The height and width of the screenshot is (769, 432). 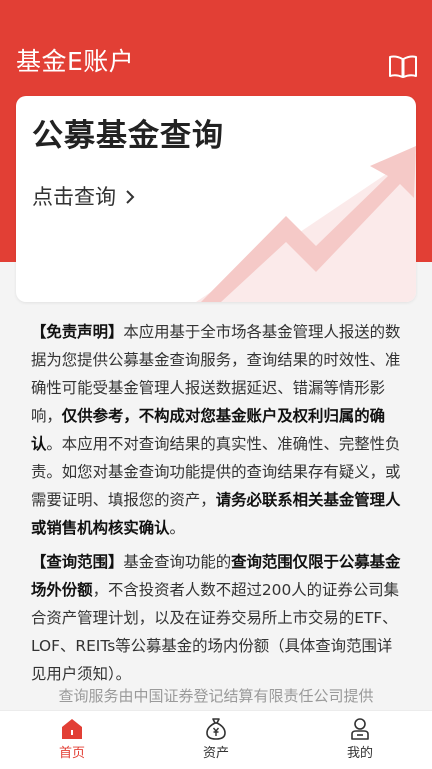 I want to click on tab-me-label: 我的, so click(x=359, y=753).